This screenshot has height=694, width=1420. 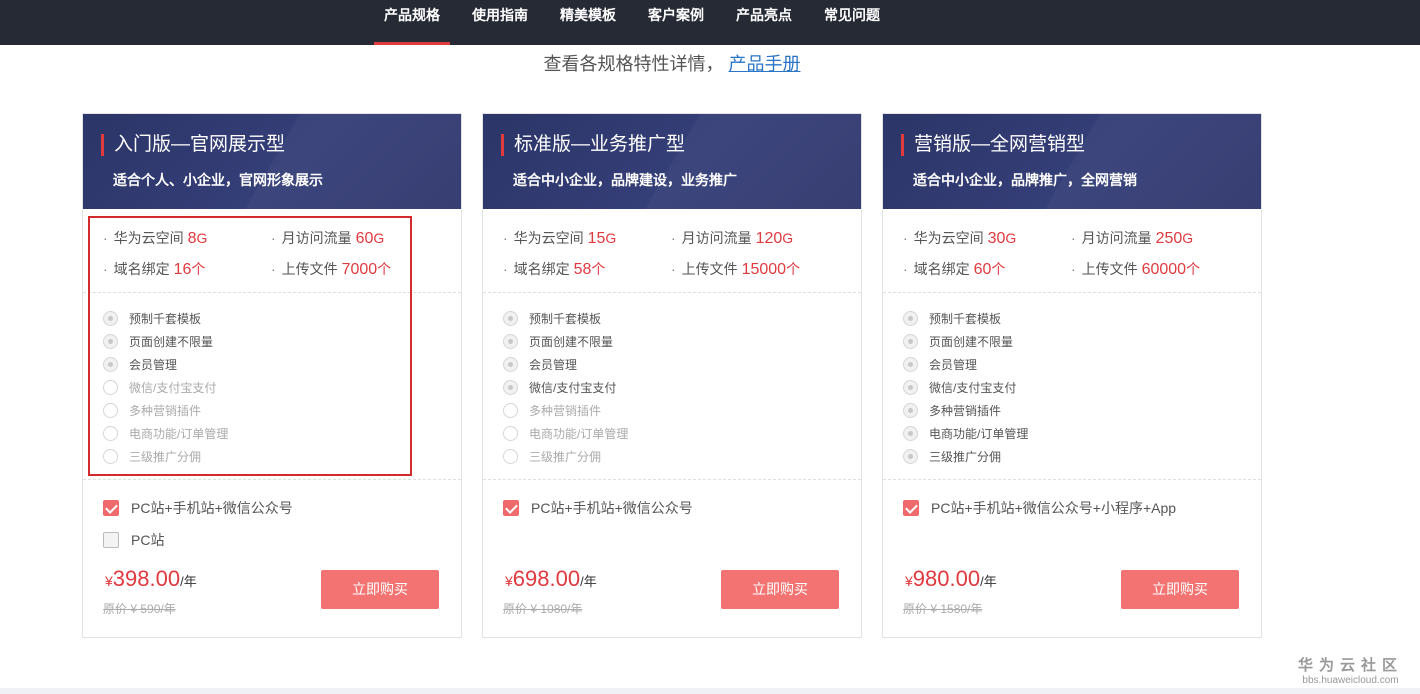 What do you see at coordinates (960, 238) in the screenshot?
I see `spec-storage: · 华为云空间 30G` at bounding box center [960, 238].